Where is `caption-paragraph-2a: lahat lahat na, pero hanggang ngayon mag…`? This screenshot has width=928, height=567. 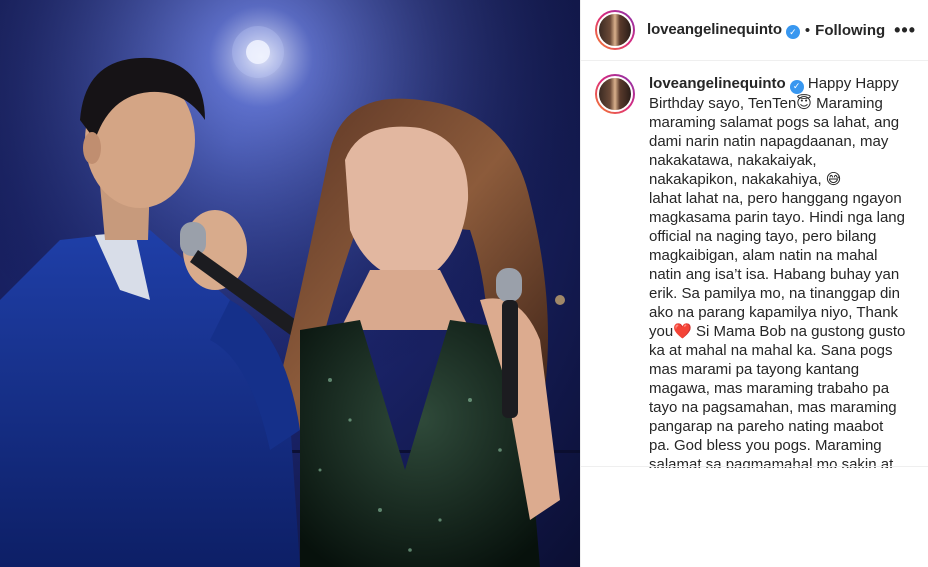 caption-paragraph-2a: lahat lahat na, pero hanggang ngayon mag… is located at coordinates (777, 264).